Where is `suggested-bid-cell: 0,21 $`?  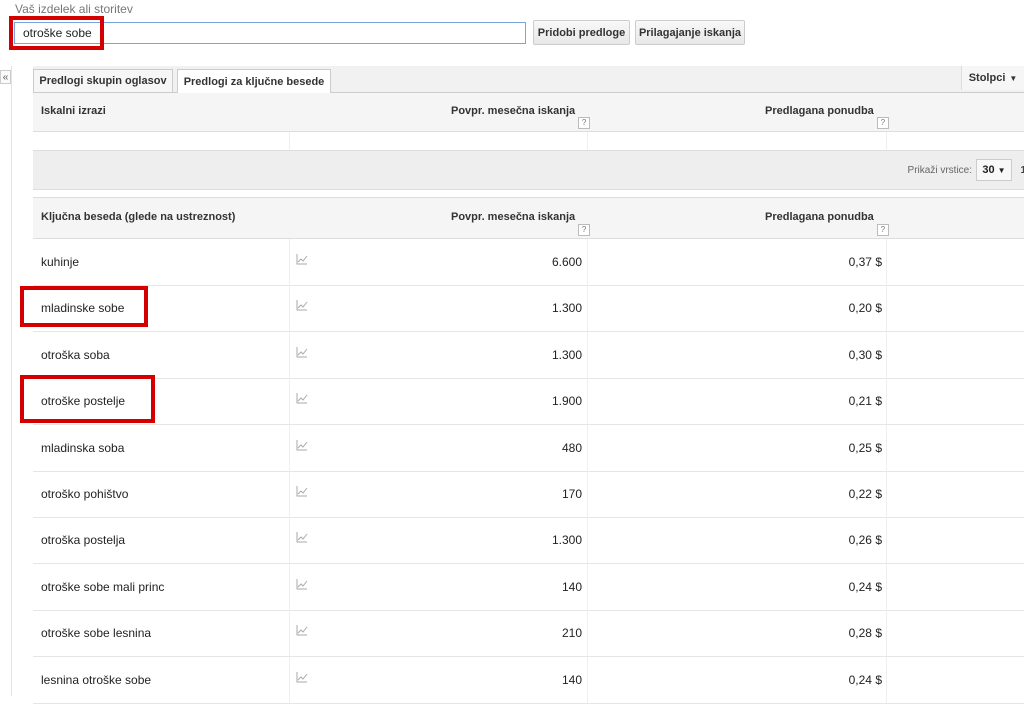 suggested-bid-cell: 0,21 $ is located at coordinates (865, 401).